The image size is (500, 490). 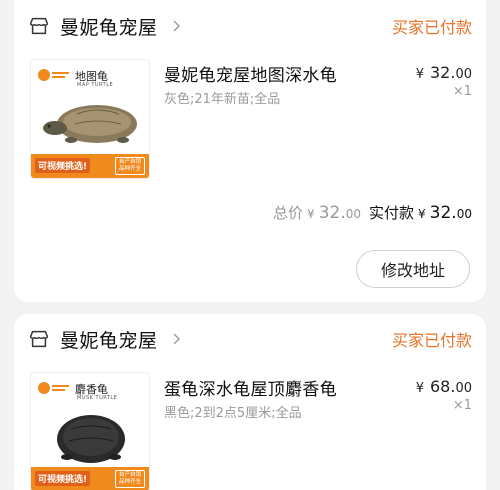 I want to click on product-thumbnail: 地图龟 MAP TURTLE 可视频挑选! 自产自销 品种齐全, so click(x=90, y=119).